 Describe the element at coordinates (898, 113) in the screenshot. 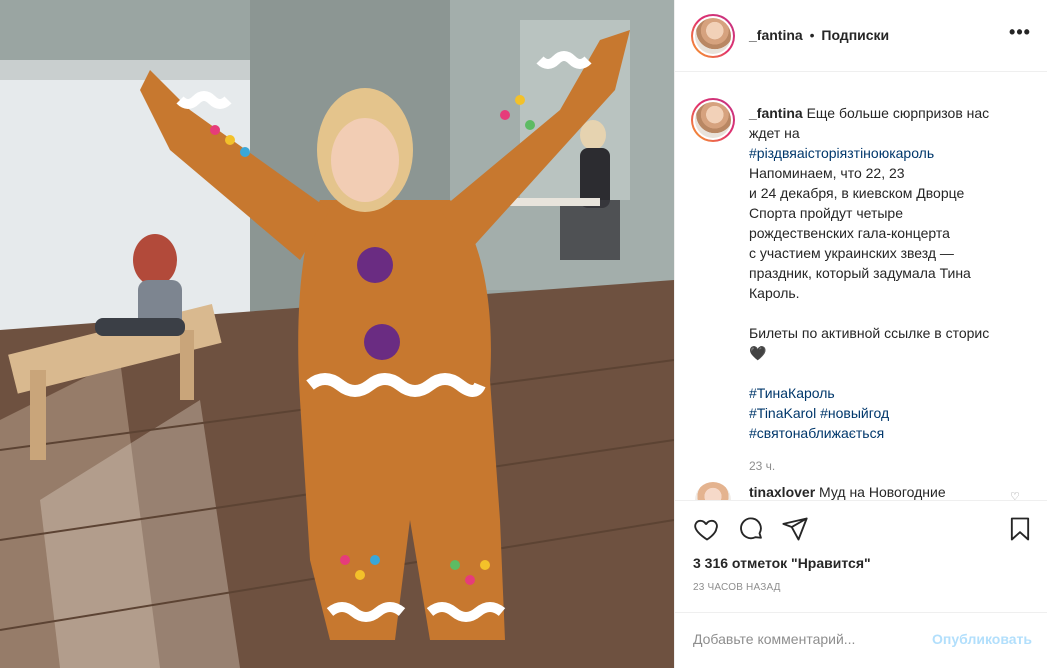

I see `caption-line-1: Еще больше сюрпризов нас` at that location.